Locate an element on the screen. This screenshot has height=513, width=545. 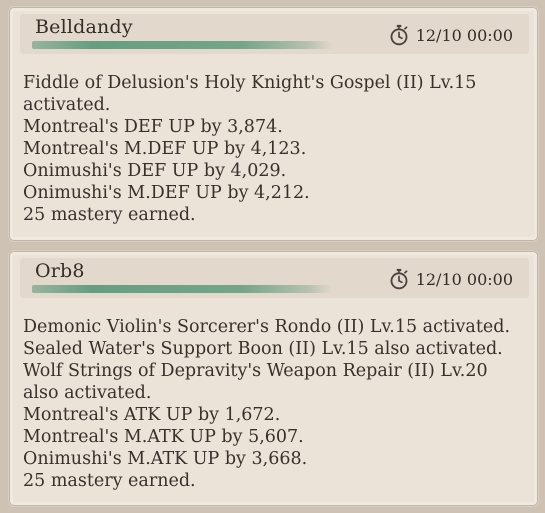
message-line: activated. is located at coordinates (67, 105).